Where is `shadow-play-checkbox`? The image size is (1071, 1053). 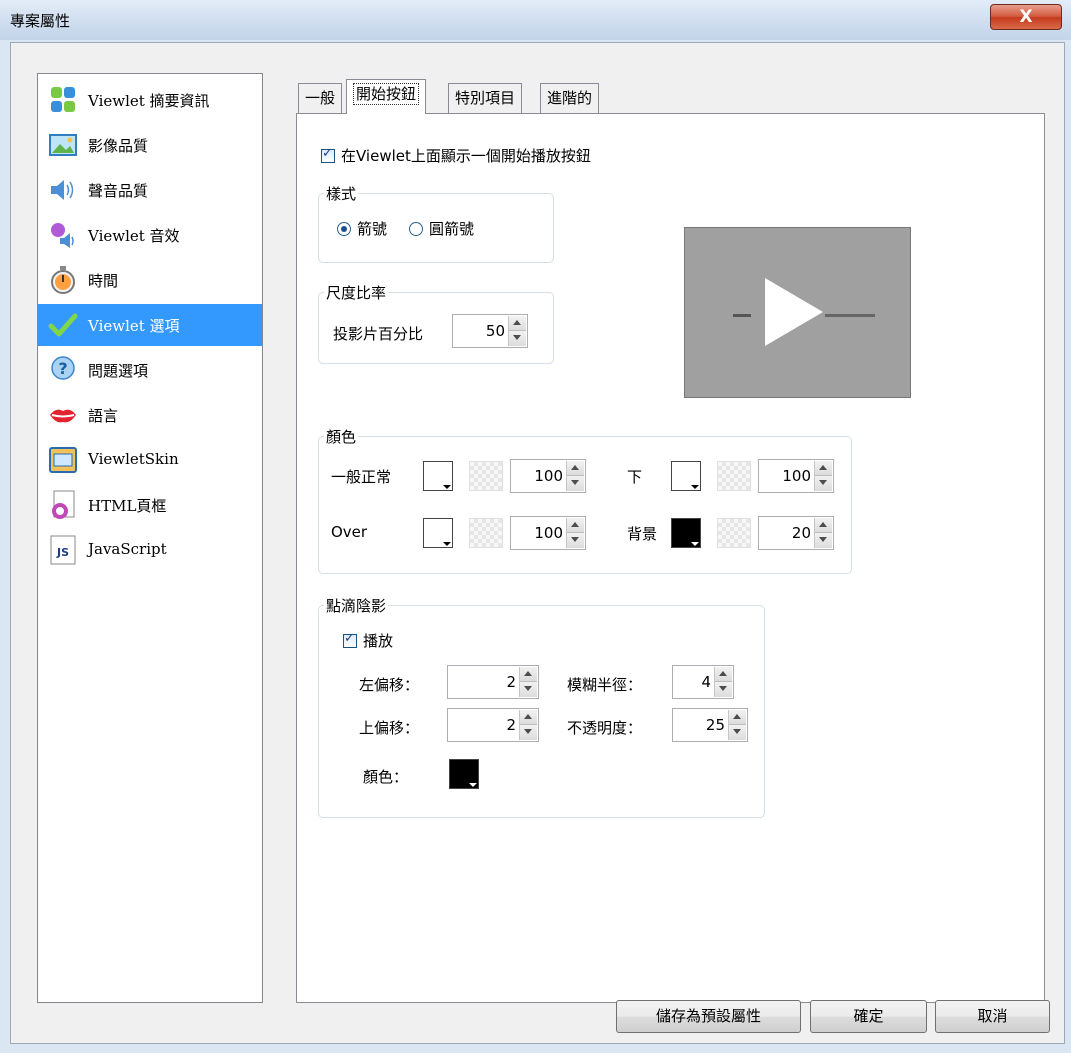
shadow-play-checkbox is located at coordinates (350, 639).